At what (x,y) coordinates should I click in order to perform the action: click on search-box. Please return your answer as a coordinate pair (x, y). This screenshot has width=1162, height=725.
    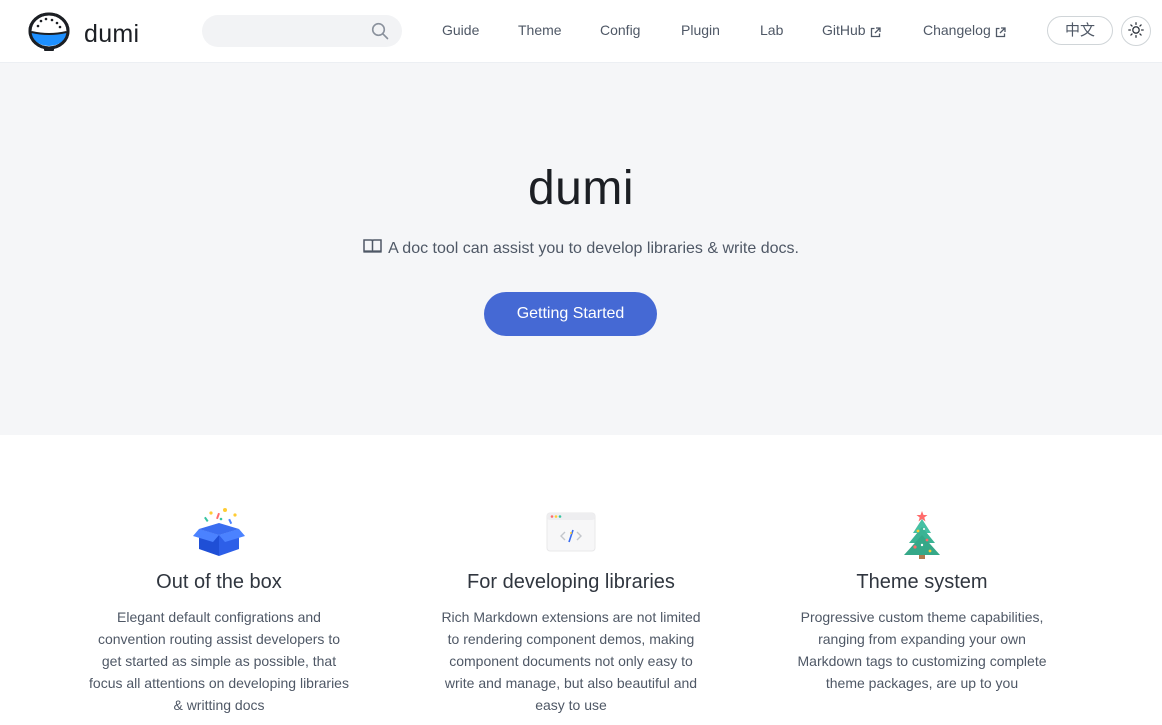
    Looking at the image, I should click on (302, 31).